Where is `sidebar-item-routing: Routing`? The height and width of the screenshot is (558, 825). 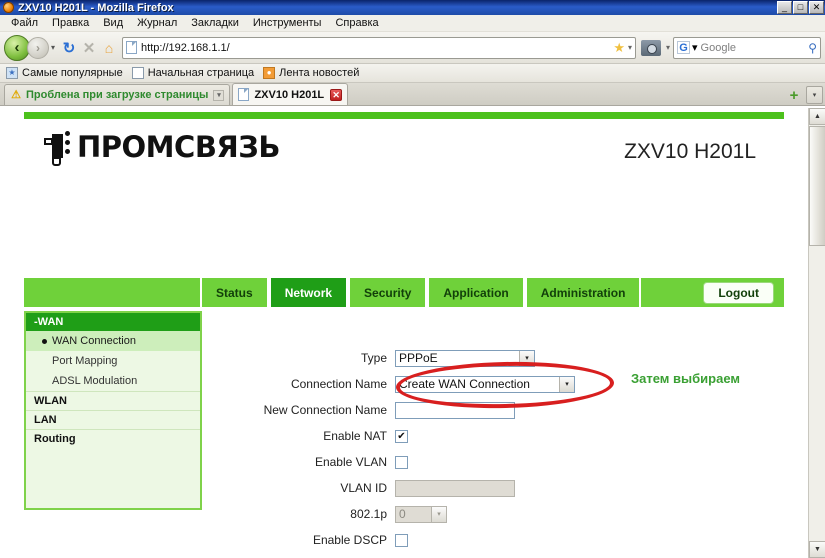
sidebar-item-routing: Routing is located at coordinates (113, 438).